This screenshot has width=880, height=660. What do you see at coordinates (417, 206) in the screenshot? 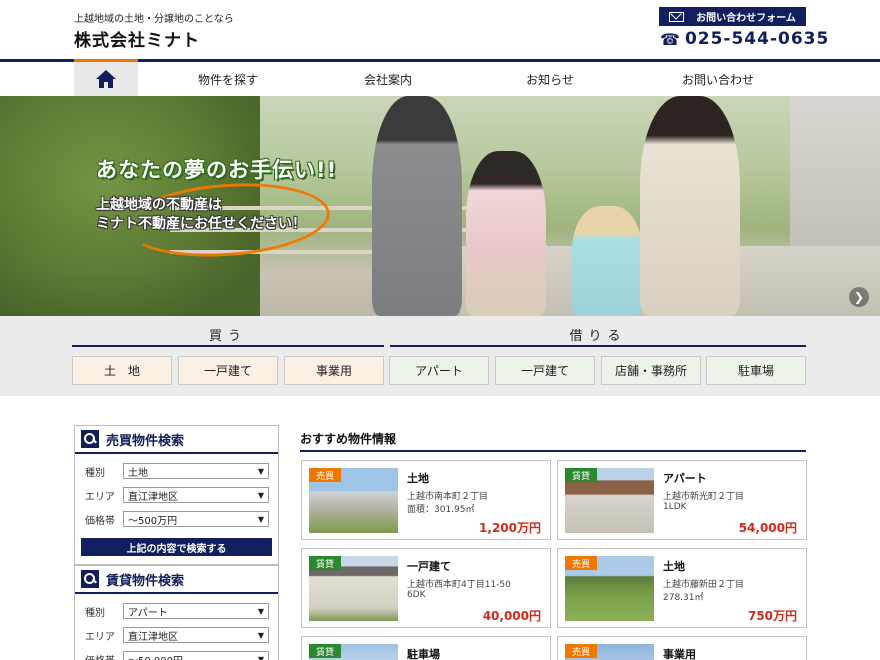
I see `hero-figure-father` at bounding box center [417, 206].